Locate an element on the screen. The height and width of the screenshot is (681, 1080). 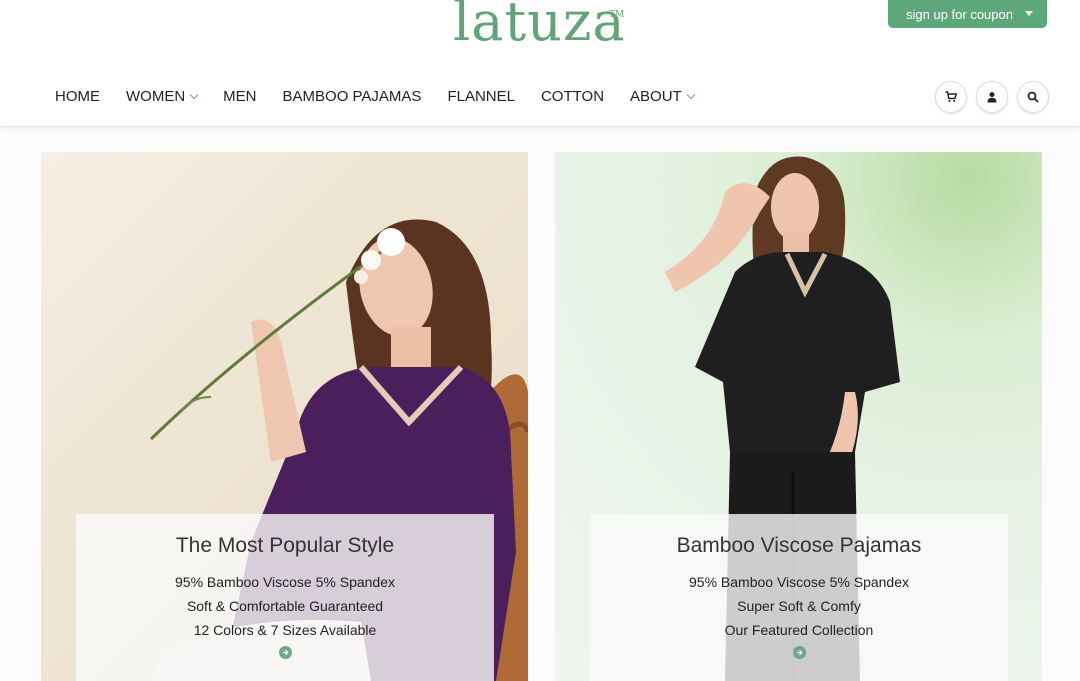
nav-label: FLANNEL is located at coordinates (481, 96).